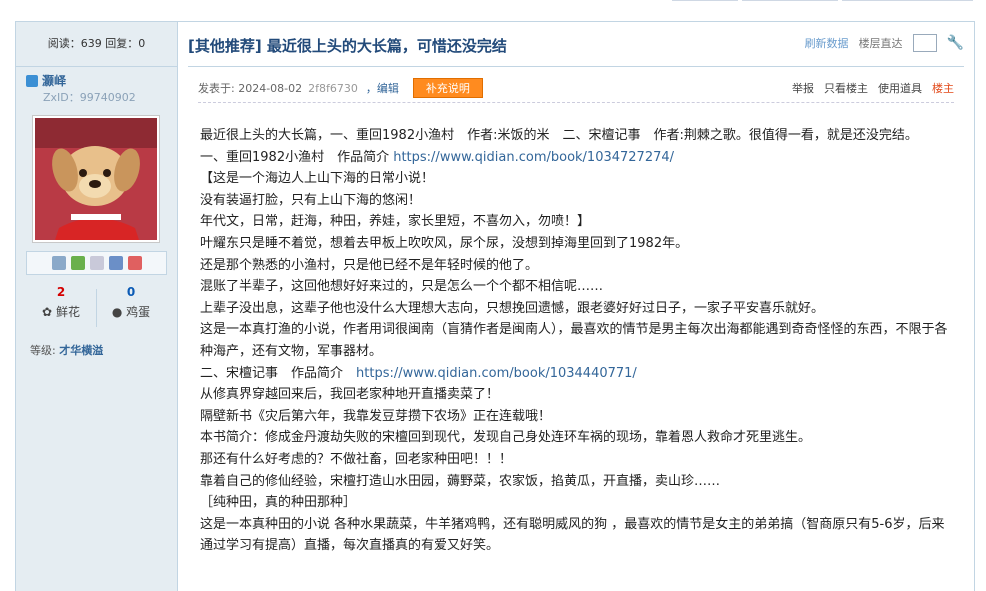 The image size is (986, 591). Describe the element at coordinates (47, 312) in the screenshot. I see `flower-icon: ✿` at that location.